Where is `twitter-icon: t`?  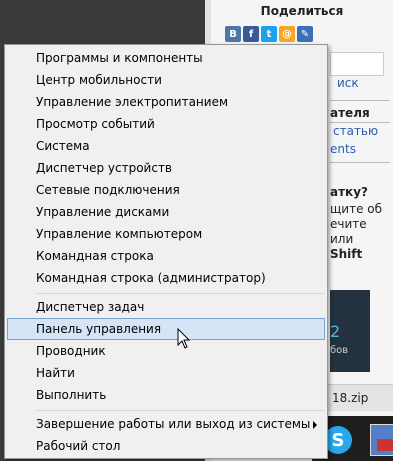 twitter-icon: t is located at coordinates (269, 34).